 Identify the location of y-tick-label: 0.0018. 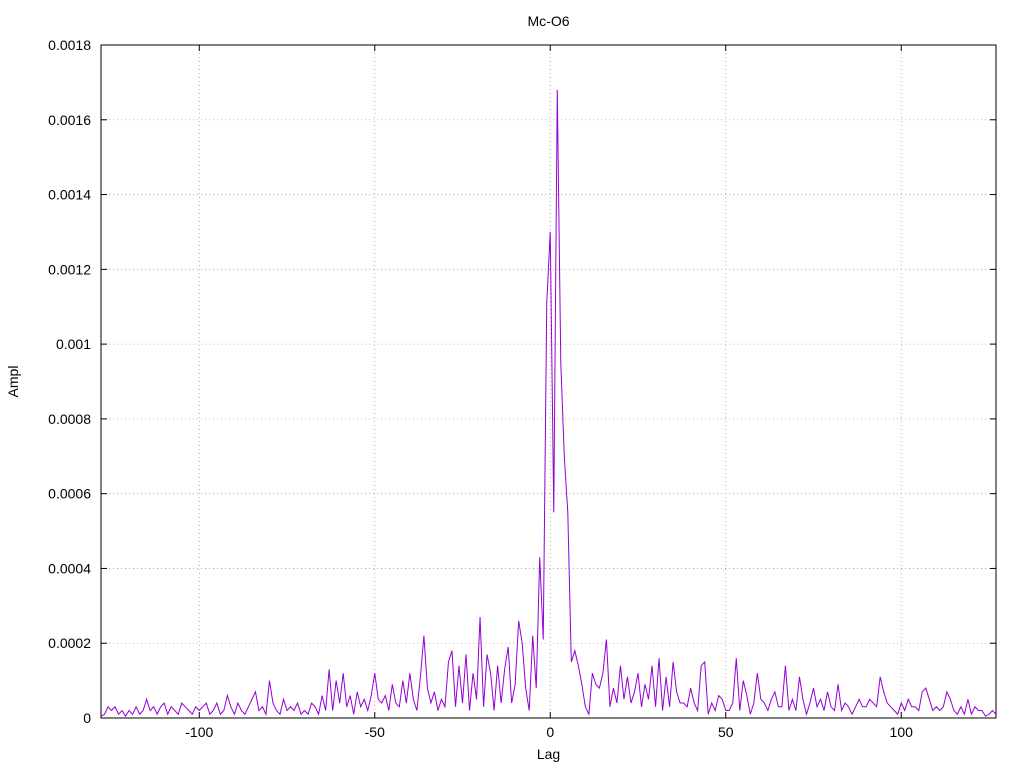
(69, 45).